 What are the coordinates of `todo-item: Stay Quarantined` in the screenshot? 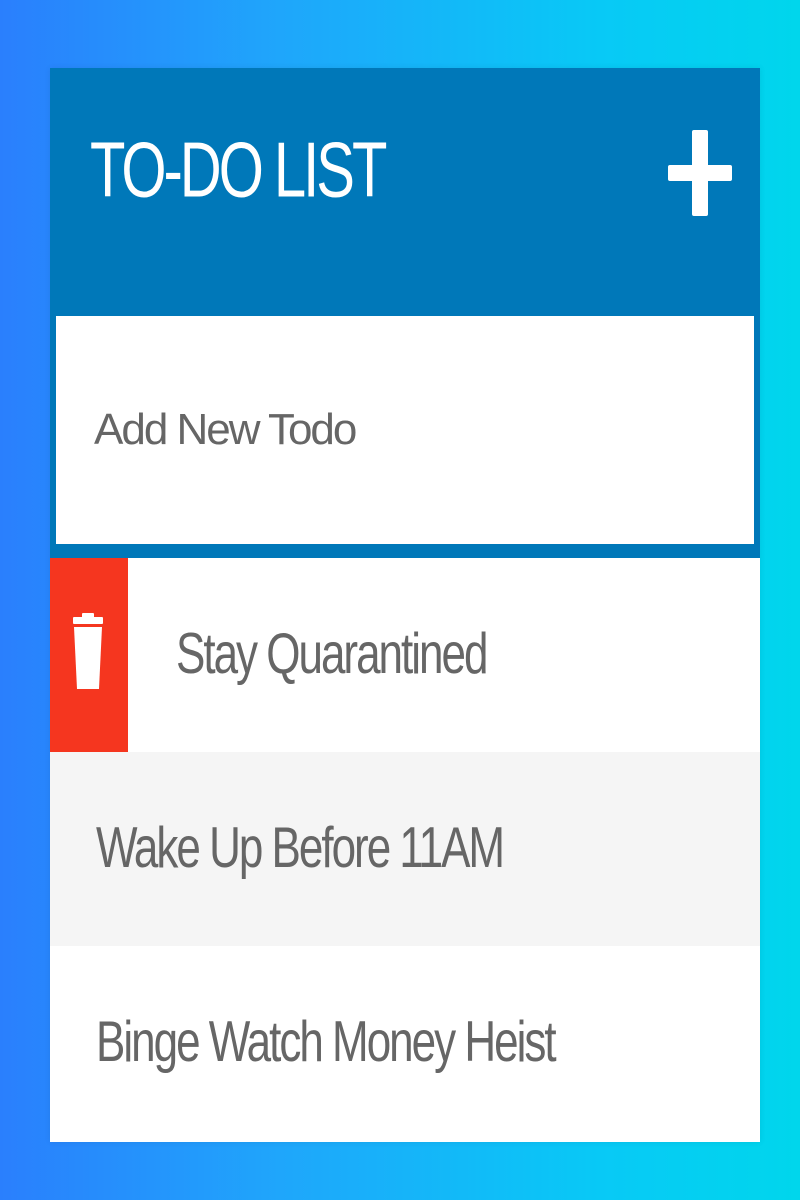 It's located at (405, 655).